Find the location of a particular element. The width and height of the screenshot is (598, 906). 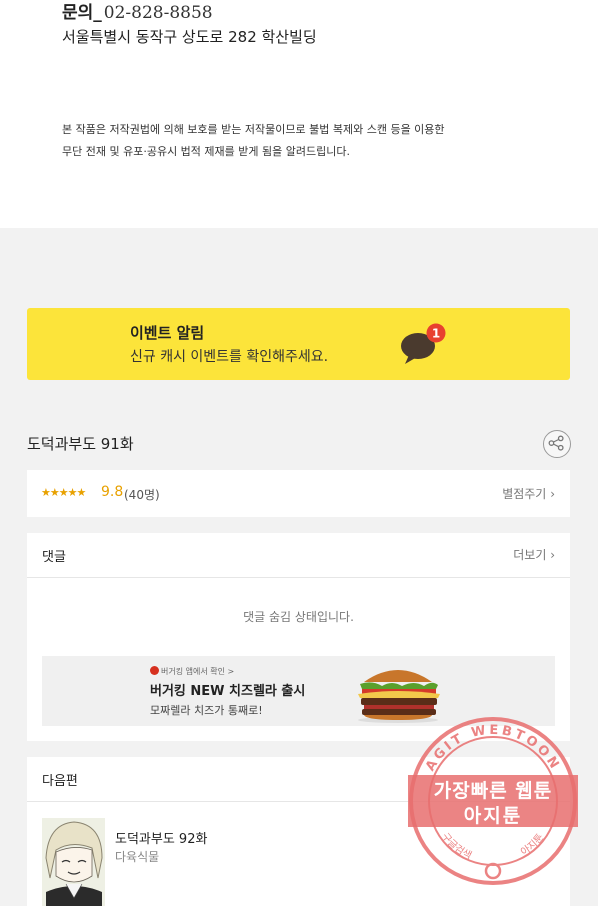

contact-number: 02-828-8858 is located at coordinates (158, 13).